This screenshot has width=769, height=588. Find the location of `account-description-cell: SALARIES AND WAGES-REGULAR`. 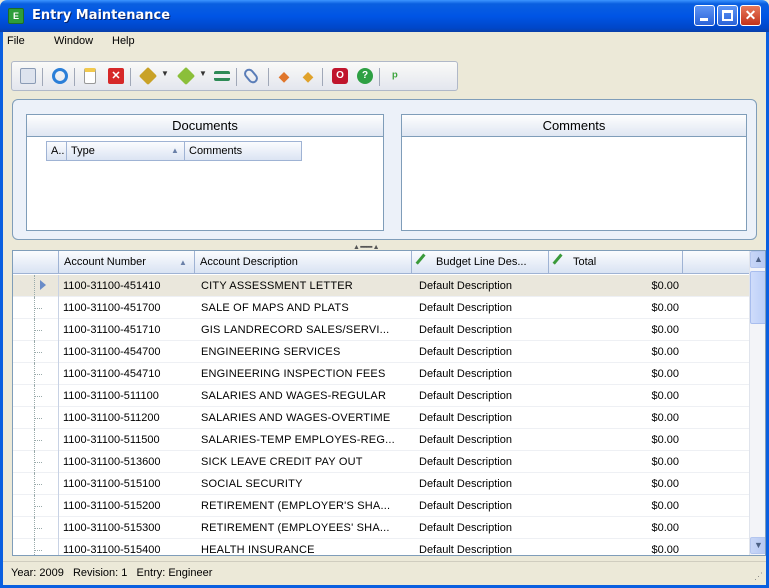

account-description-cell: SALARIES AND WAGES-REGULAR is located at coordinates (308, 396).